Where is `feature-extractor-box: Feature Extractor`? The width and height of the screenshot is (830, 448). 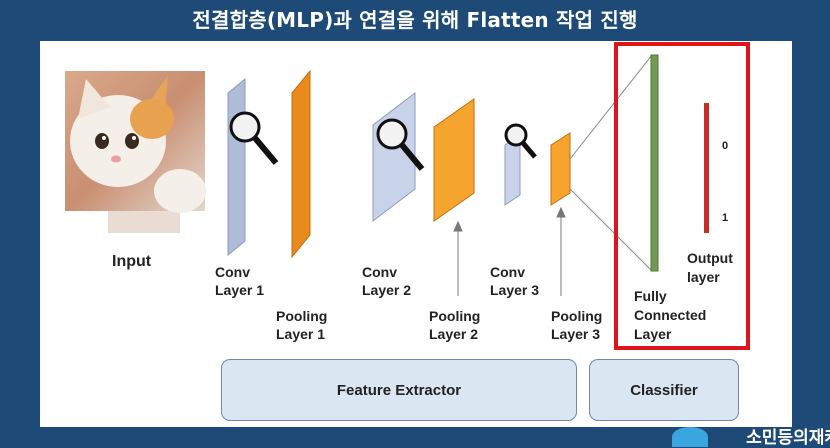
feature-extractor-box: Feature Extractor is located at coordinates (399, 390).